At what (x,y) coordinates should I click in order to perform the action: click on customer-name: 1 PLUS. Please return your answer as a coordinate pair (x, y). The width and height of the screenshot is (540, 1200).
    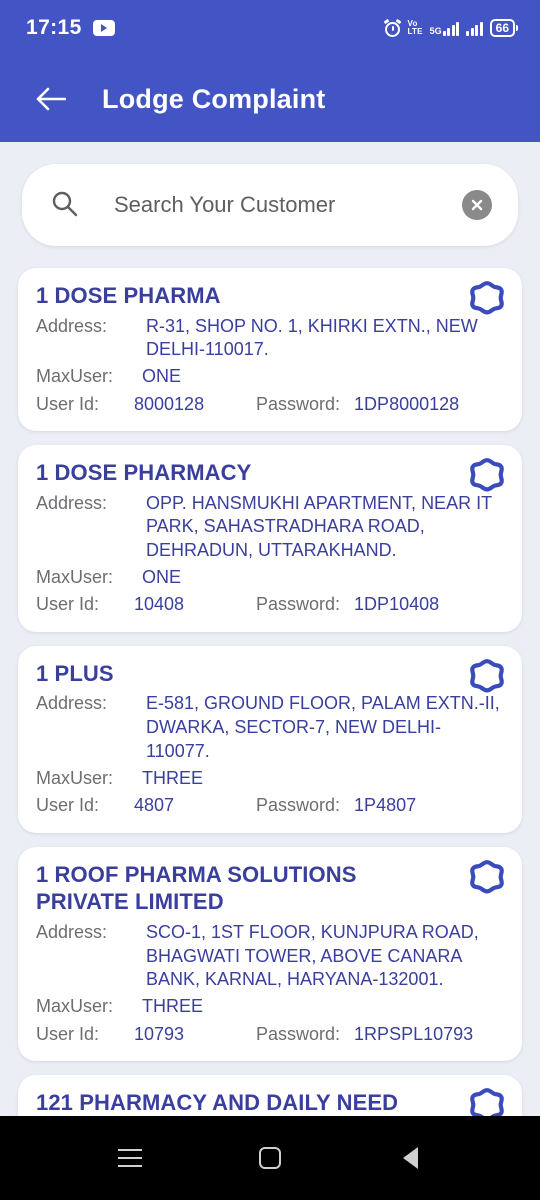
    Looking at the image, I should click on (75, 673).